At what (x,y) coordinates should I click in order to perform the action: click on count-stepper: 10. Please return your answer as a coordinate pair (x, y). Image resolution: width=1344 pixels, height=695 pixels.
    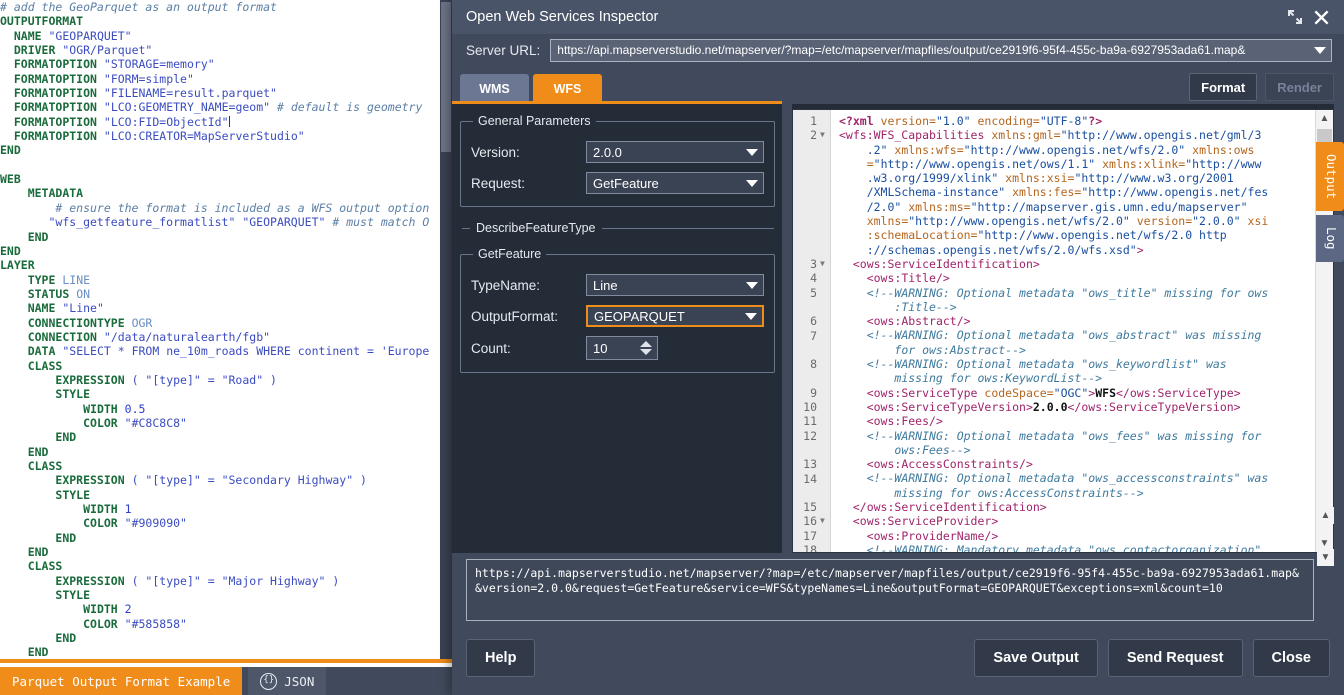
    Looking at the image, I should click on (622, 348).